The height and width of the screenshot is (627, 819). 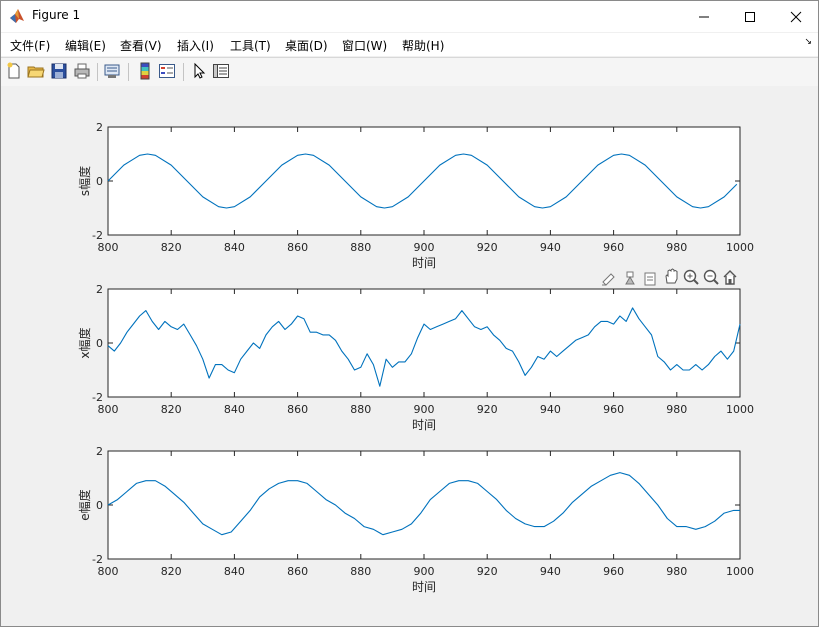 I want to click on zoom-in-icon, so click(x=691, y=277).